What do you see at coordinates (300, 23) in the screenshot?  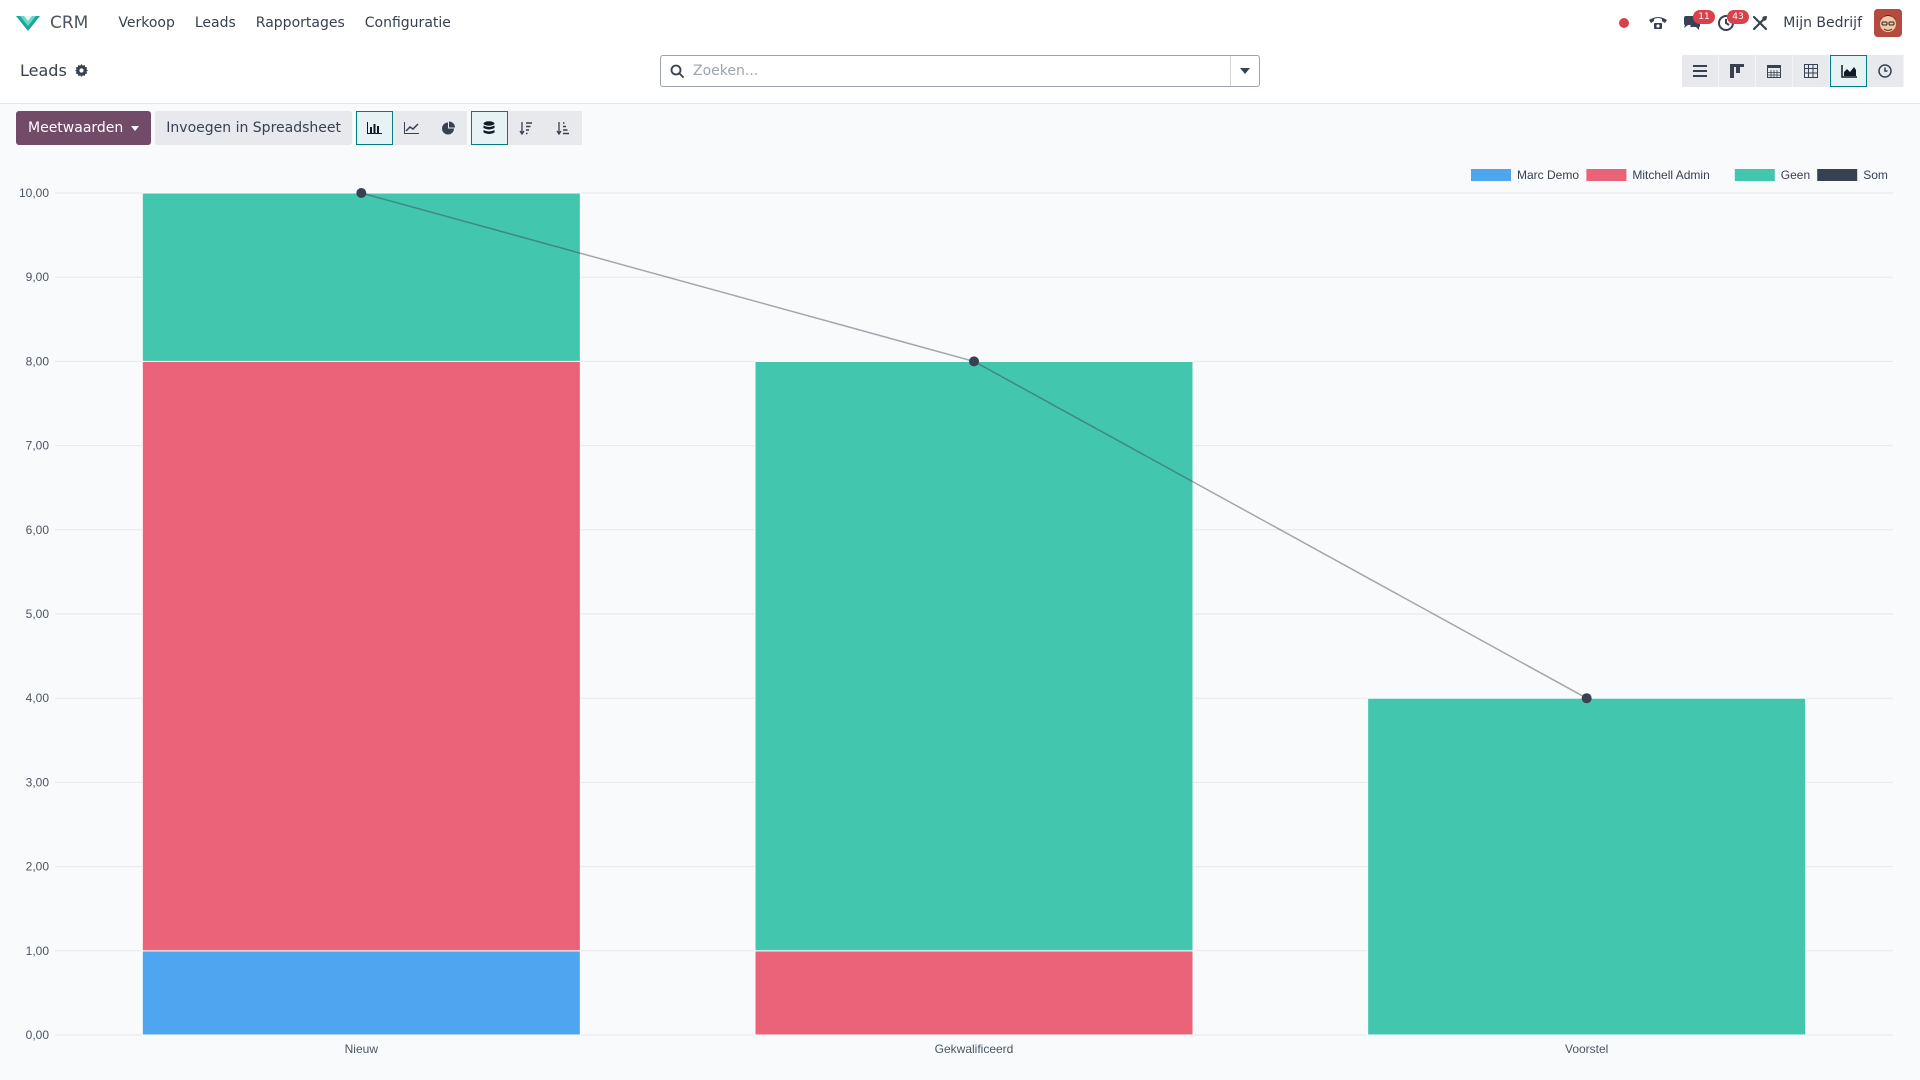 I see `menu-item-rapportages: Rapportages` at bounding box center [300, 23].